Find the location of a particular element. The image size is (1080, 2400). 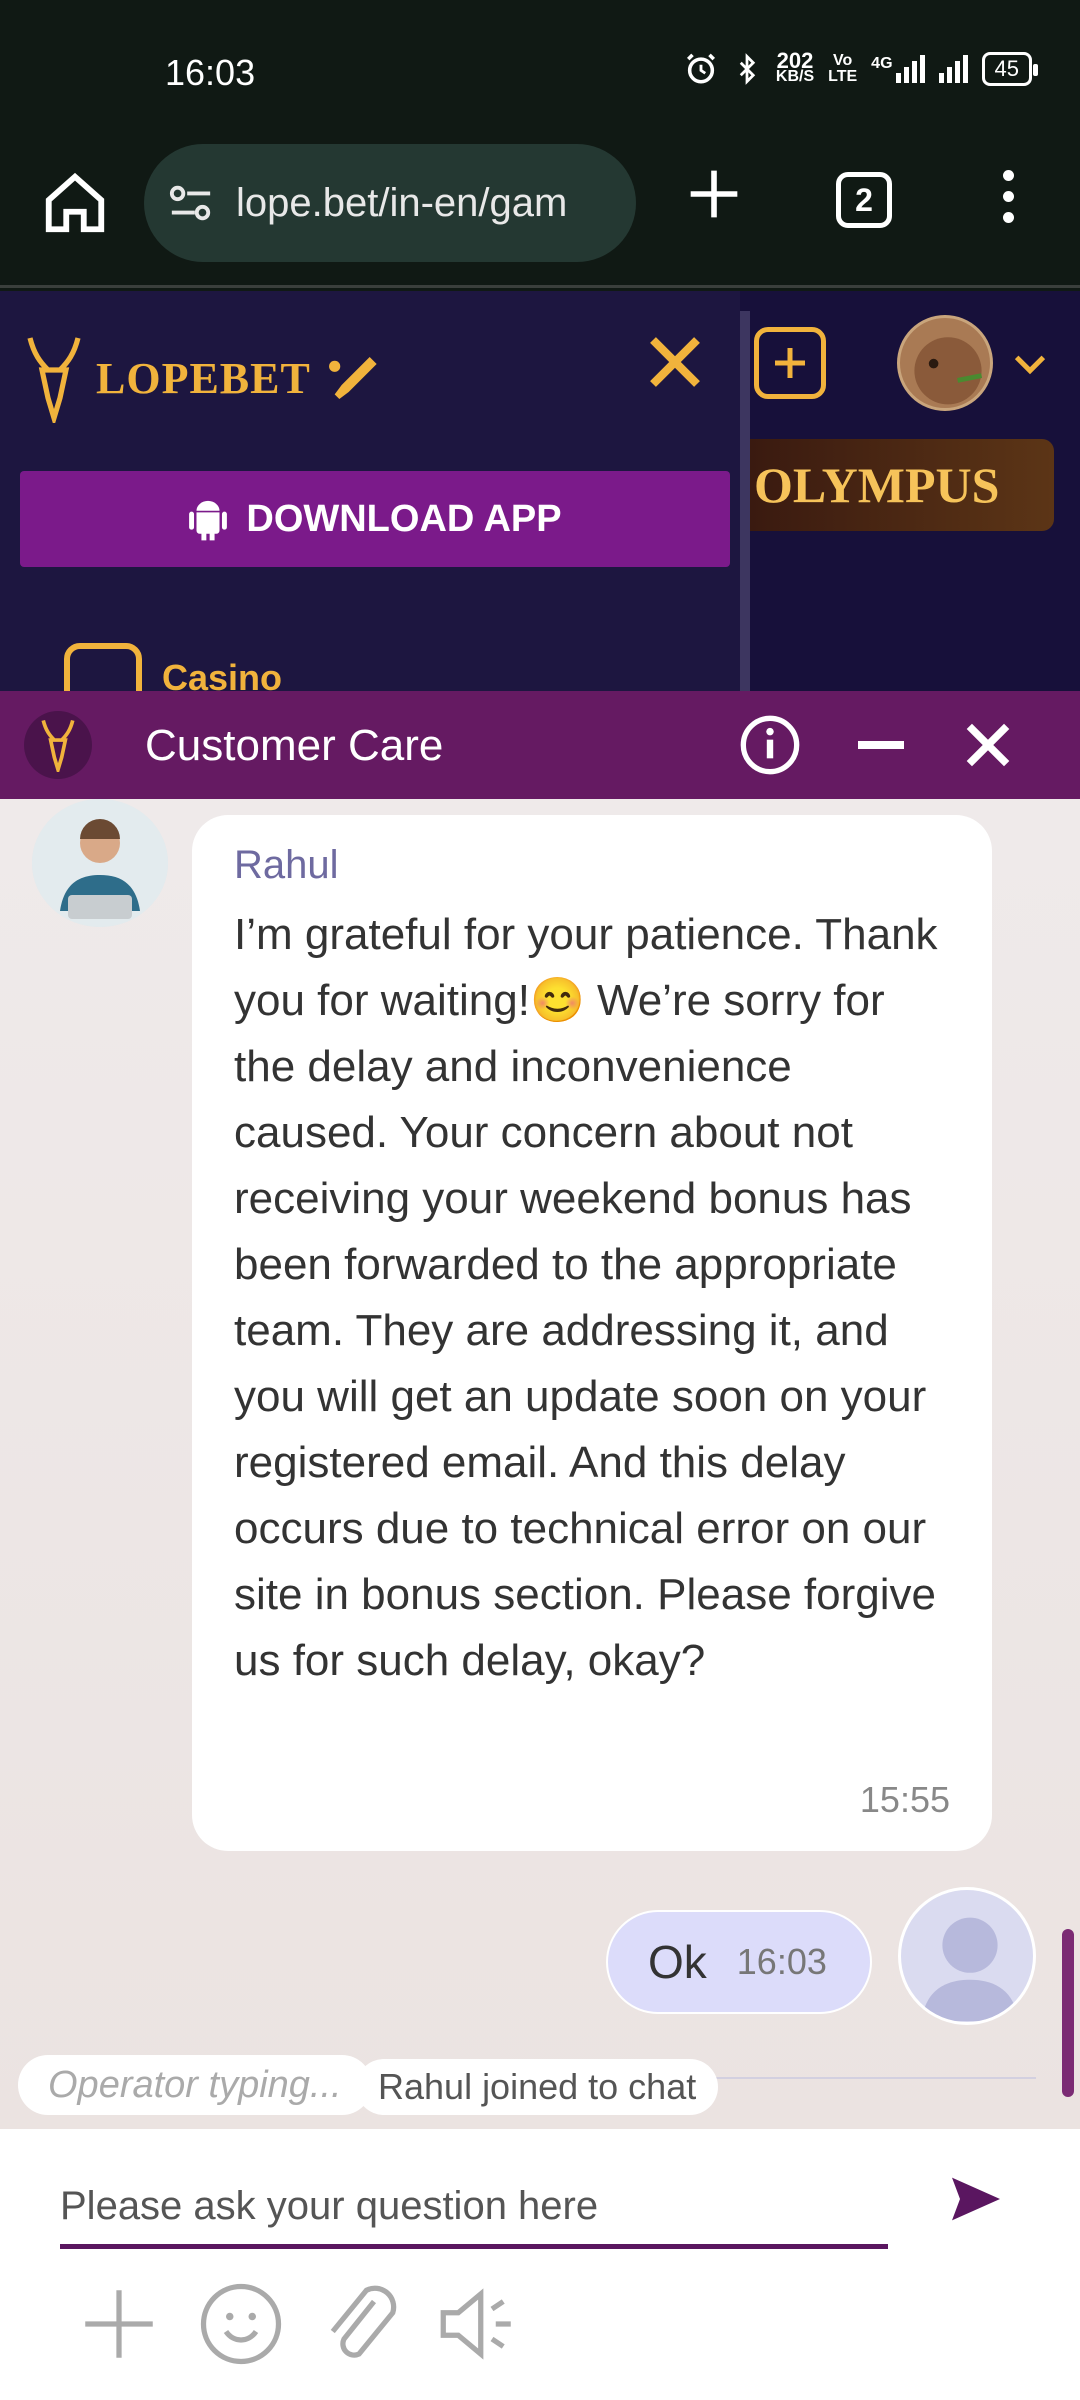

close-drawer-icon is located at coordinates (675, 362).